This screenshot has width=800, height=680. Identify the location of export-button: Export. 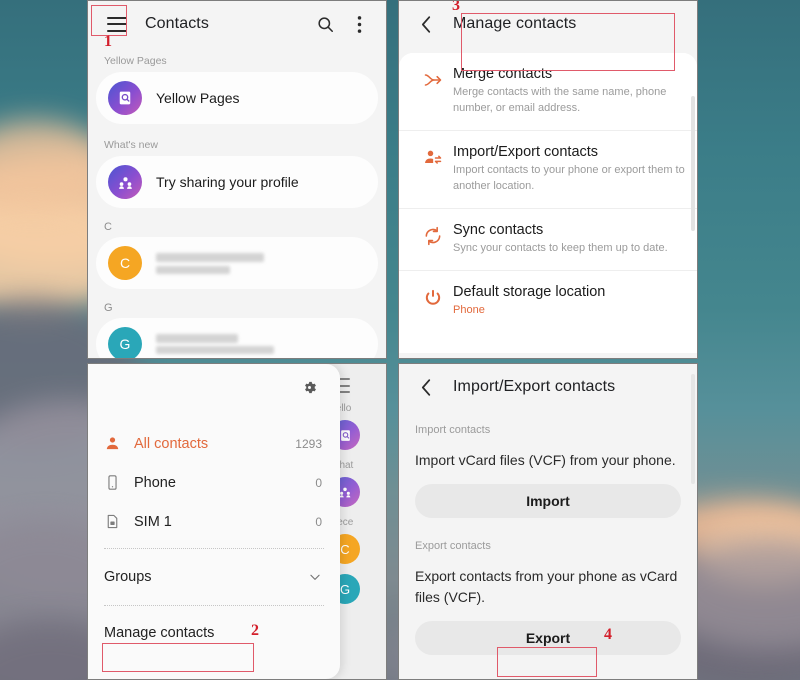
(548, 637).